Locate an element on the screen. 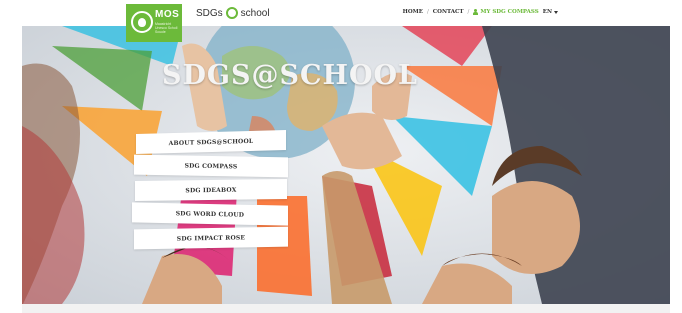  language-label: EN is located at coordinates (547, 12).